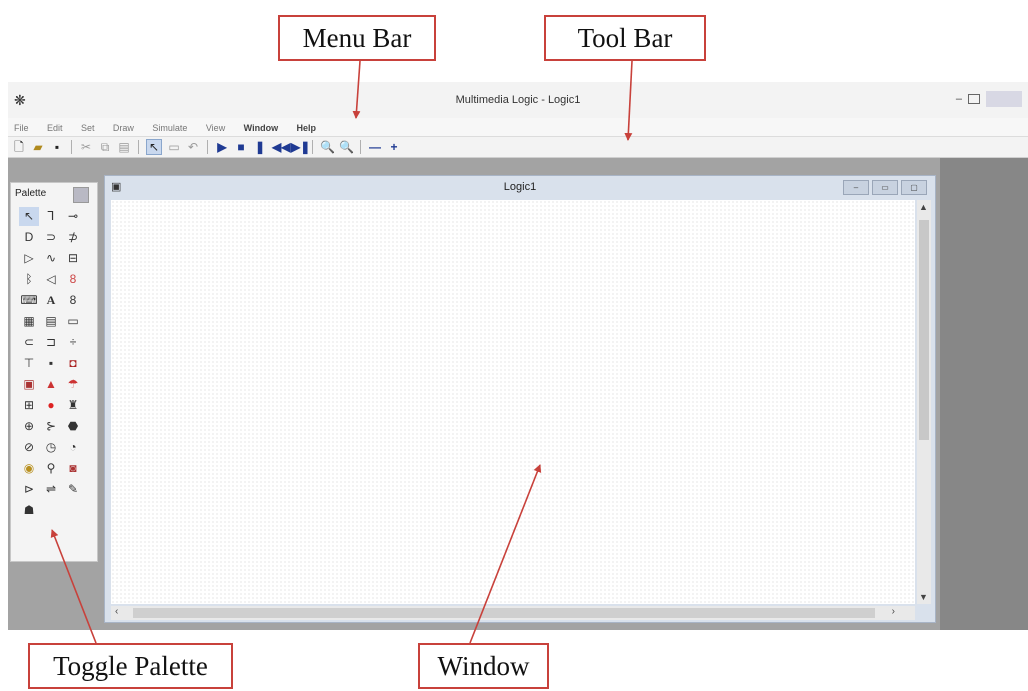 The image size is (1028, 691). I want to click on light-icon: ●, so click(51, 405).